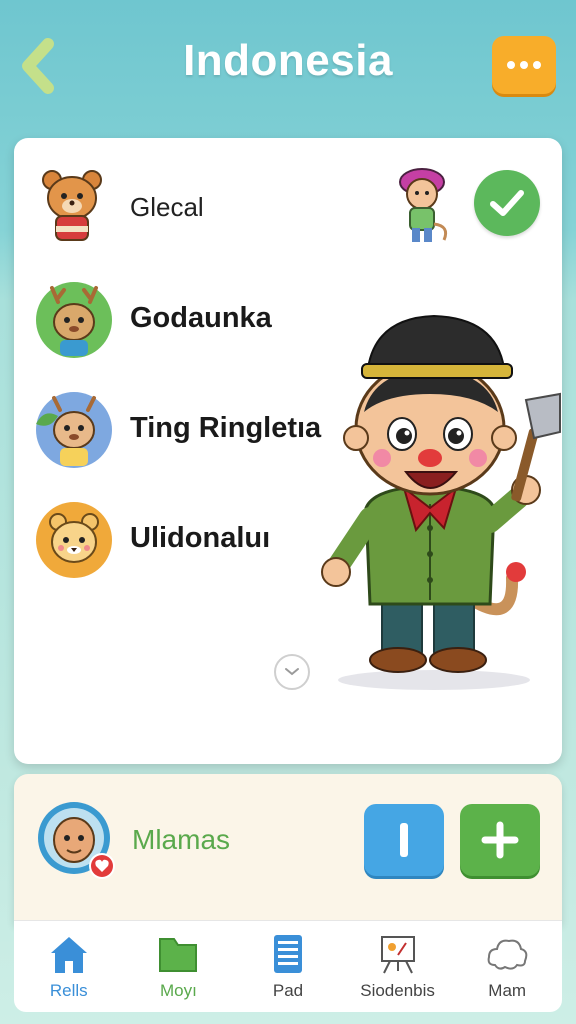  Describe the element at coordinates (68, 990) in the screenshot. I see `nav-label: Rells` at that location.